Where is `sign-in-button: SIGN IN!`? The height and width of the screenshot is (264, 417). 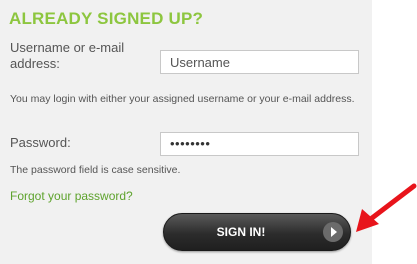
sign-in-button: SIGN IN! is located at coordinates (257, 232).